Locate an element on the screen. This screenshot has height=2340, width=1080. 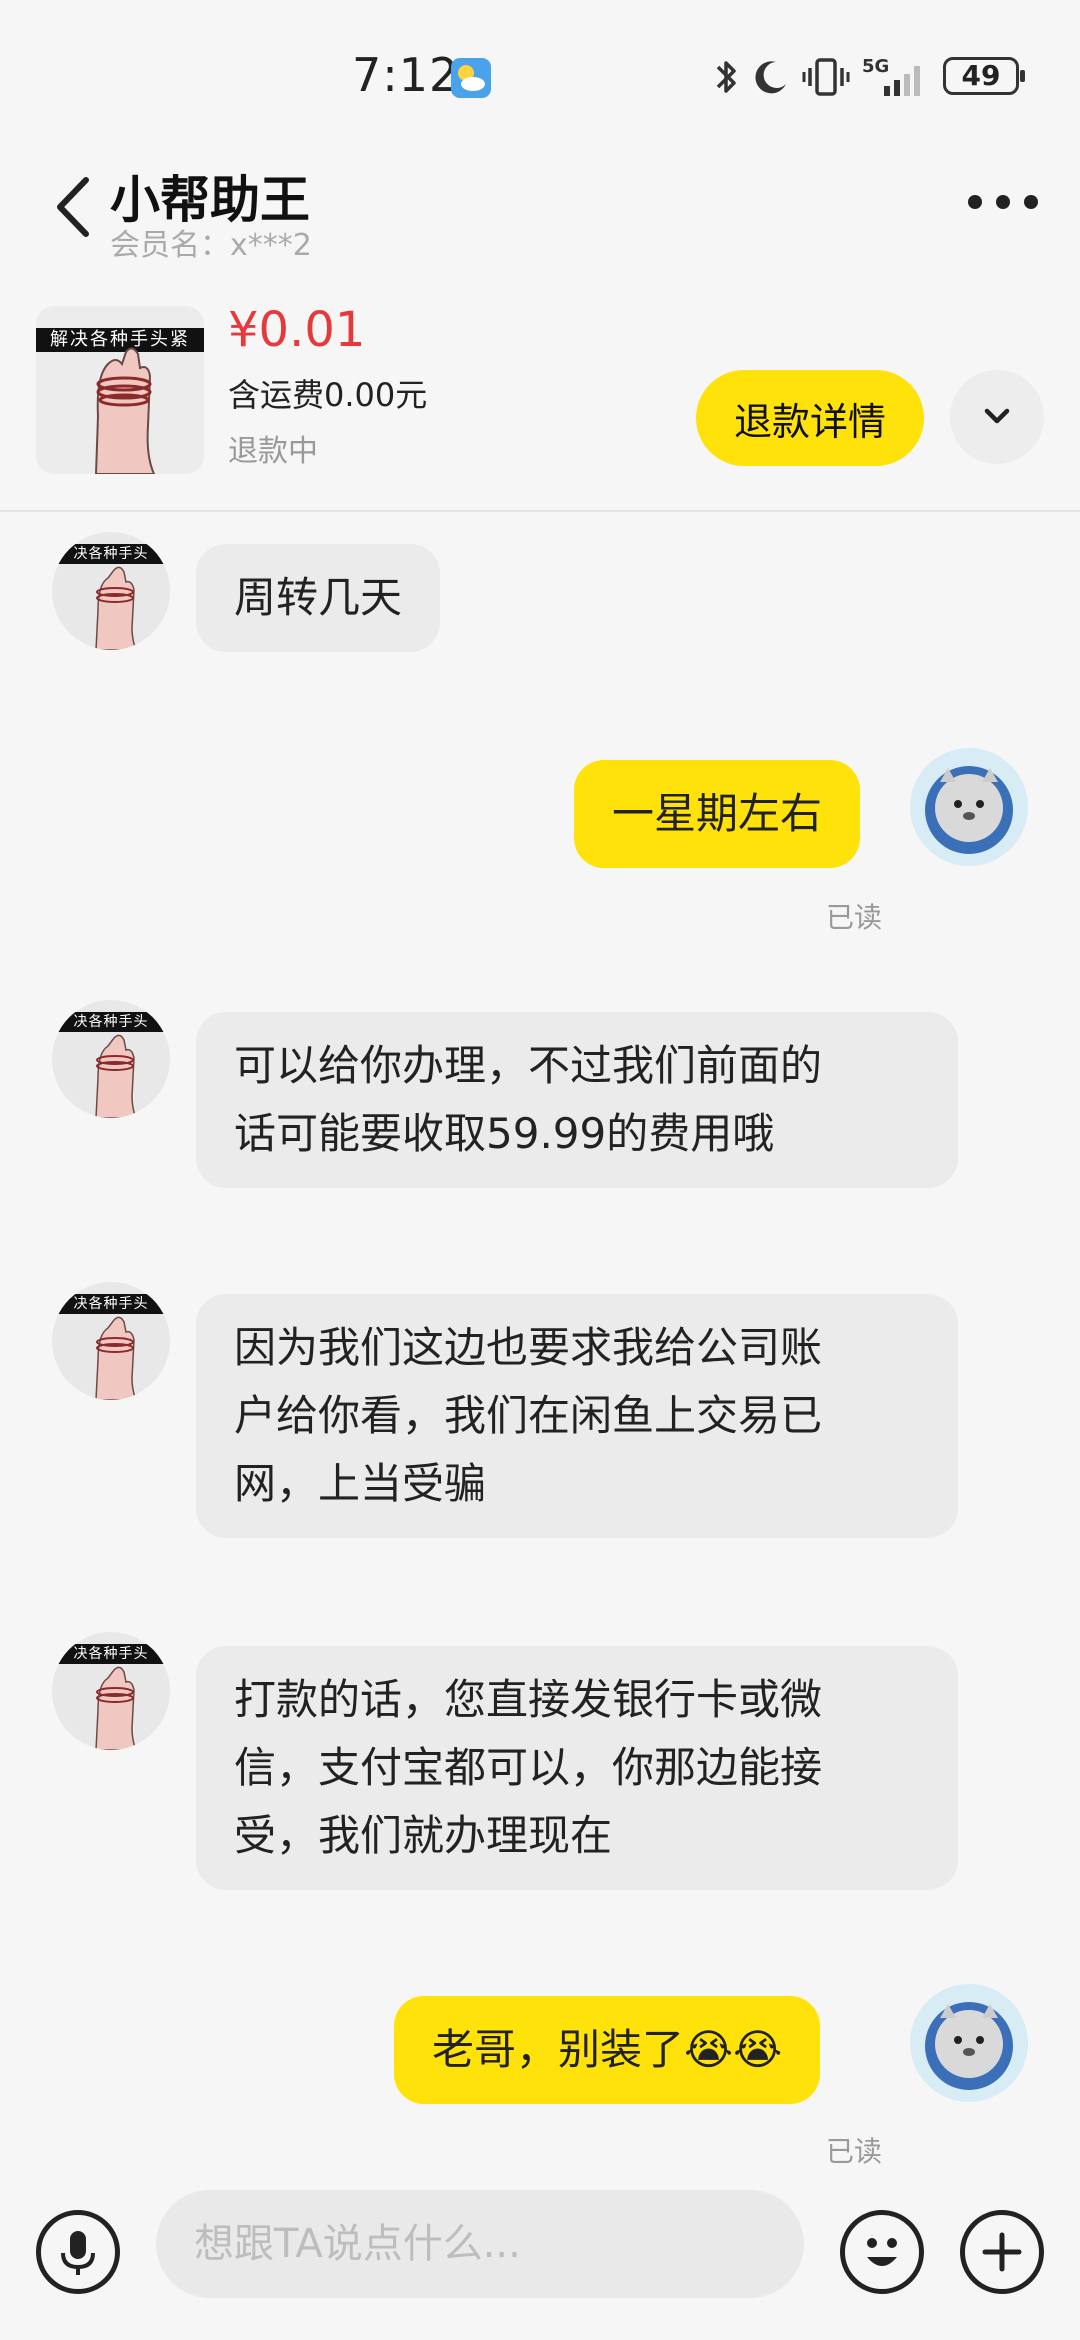
signal-icon is located at coordinates (902, 81).